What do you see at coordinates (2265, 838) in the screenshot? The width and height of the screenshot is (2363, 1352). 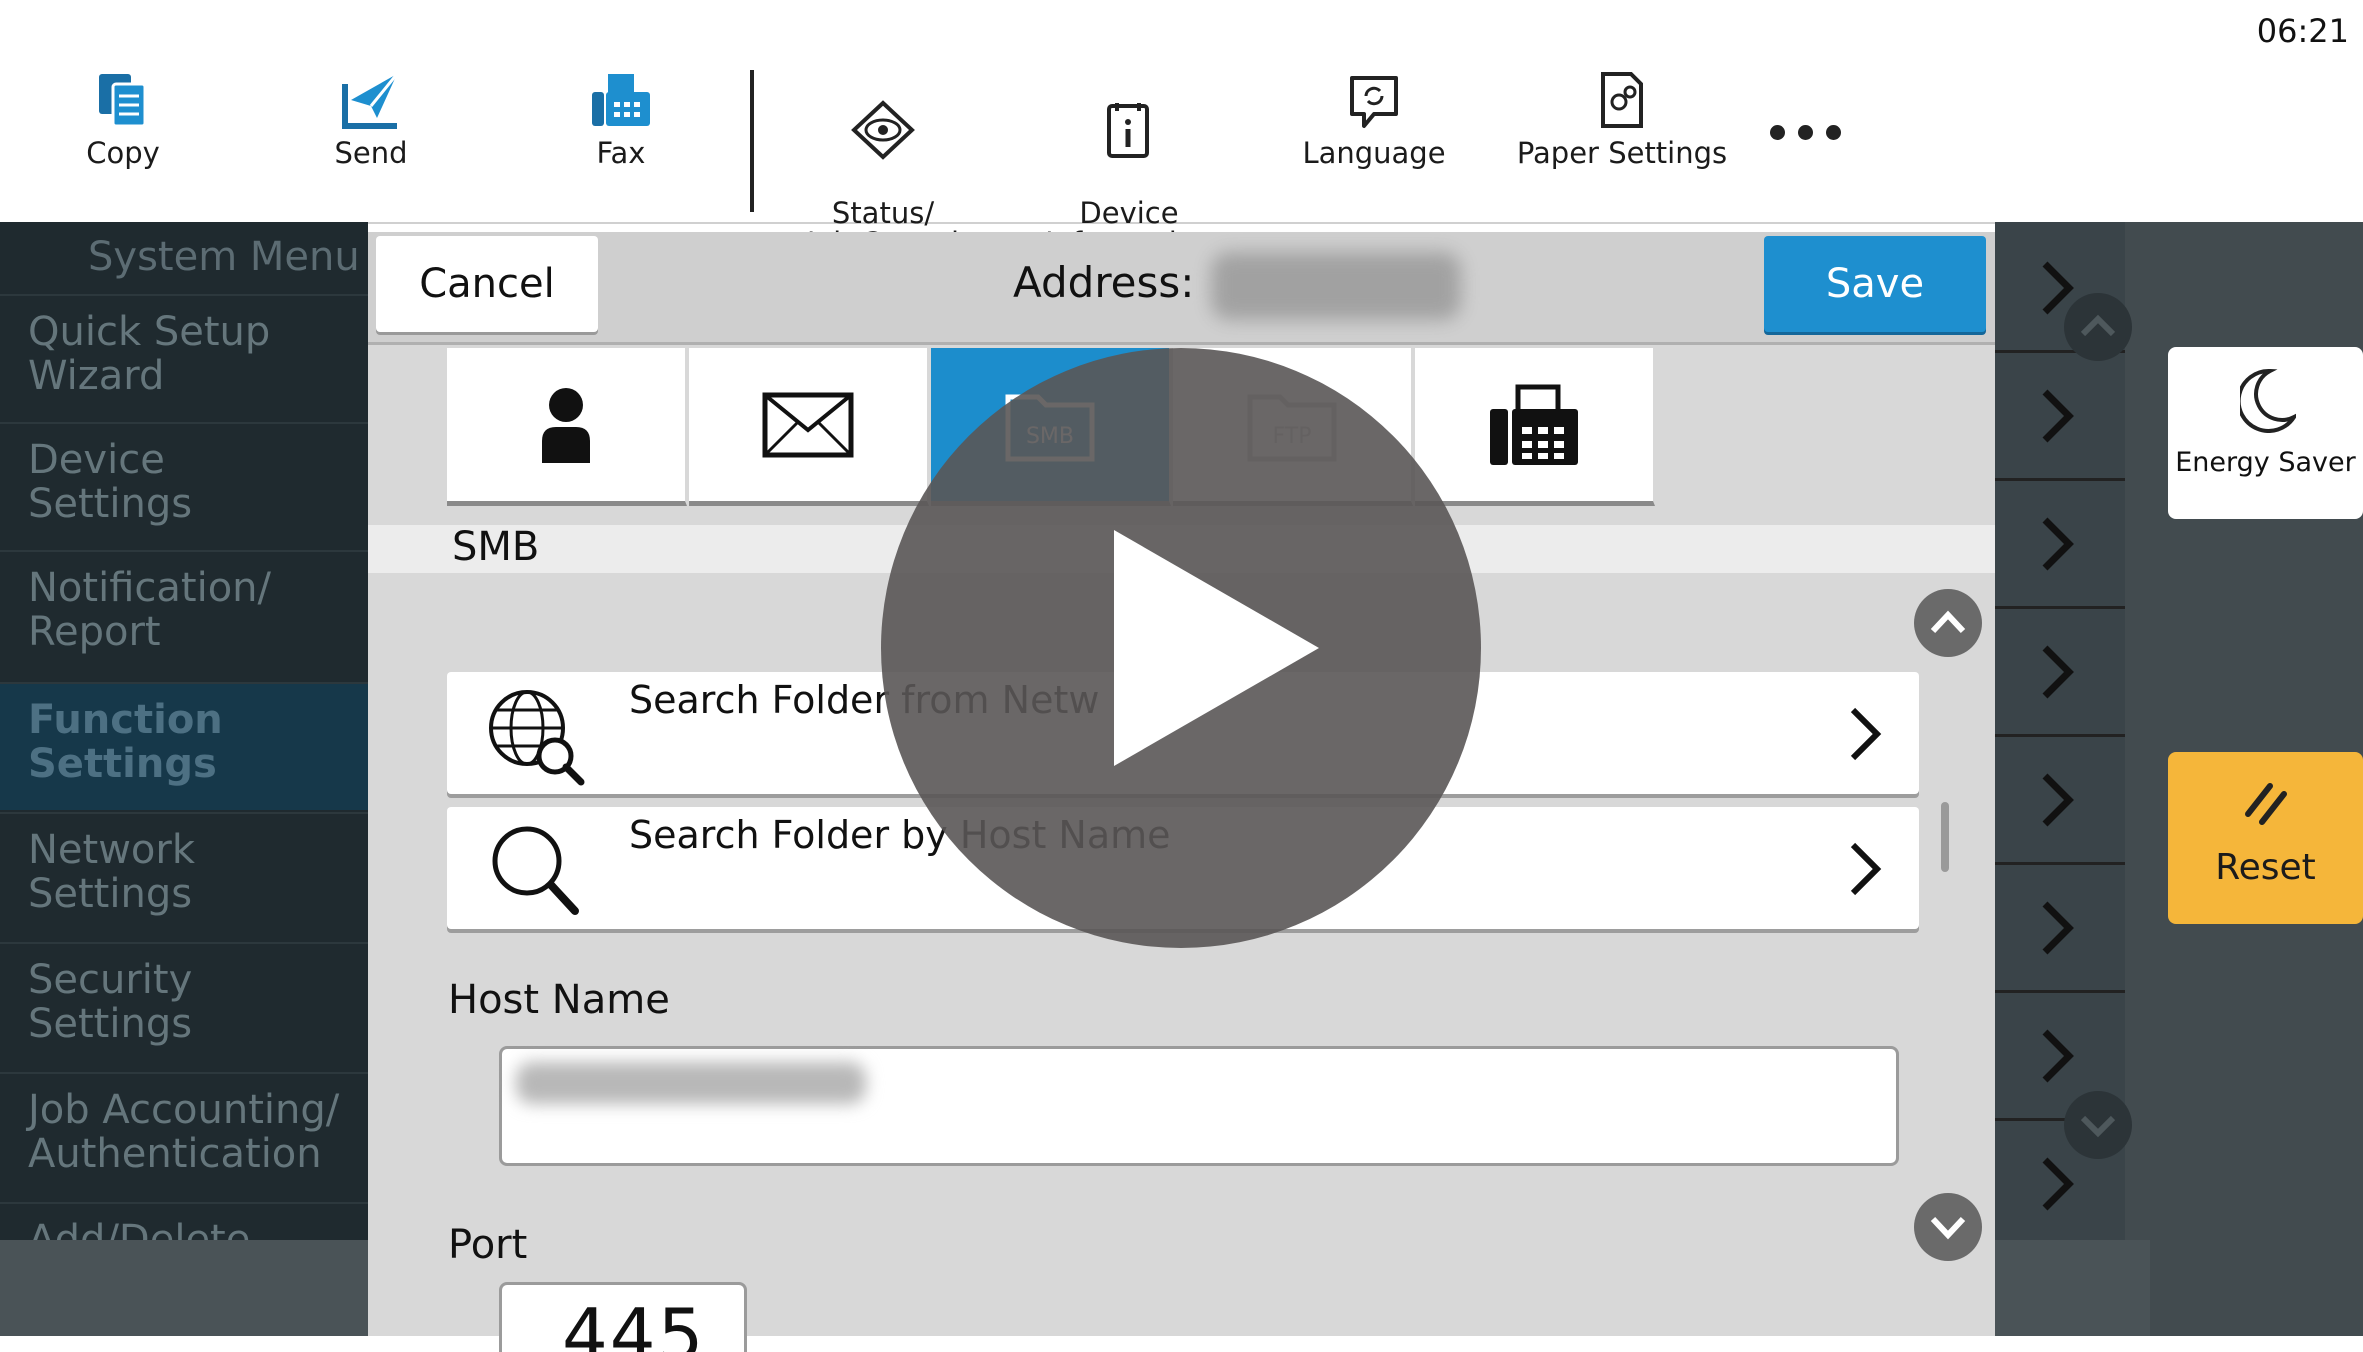 I see `reset-button: Reset` at bounding box center [2265, 838].